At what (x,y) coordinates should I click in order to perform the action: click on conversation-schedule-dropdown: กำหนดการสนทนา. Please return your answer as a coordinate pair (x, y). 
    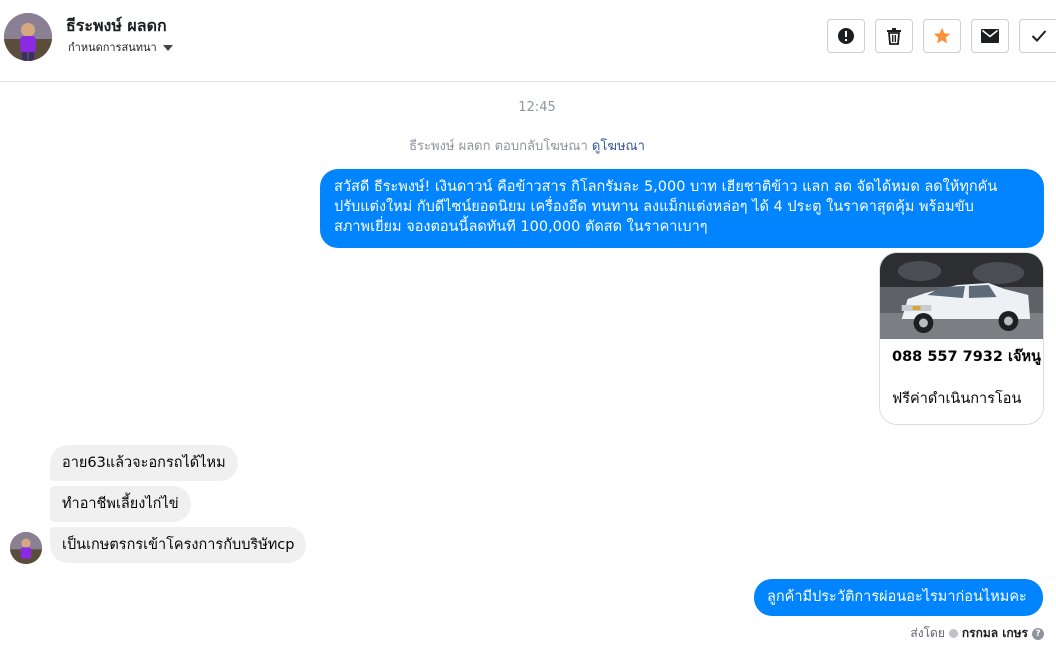
    Looking at the image, I should click on (120, 47).